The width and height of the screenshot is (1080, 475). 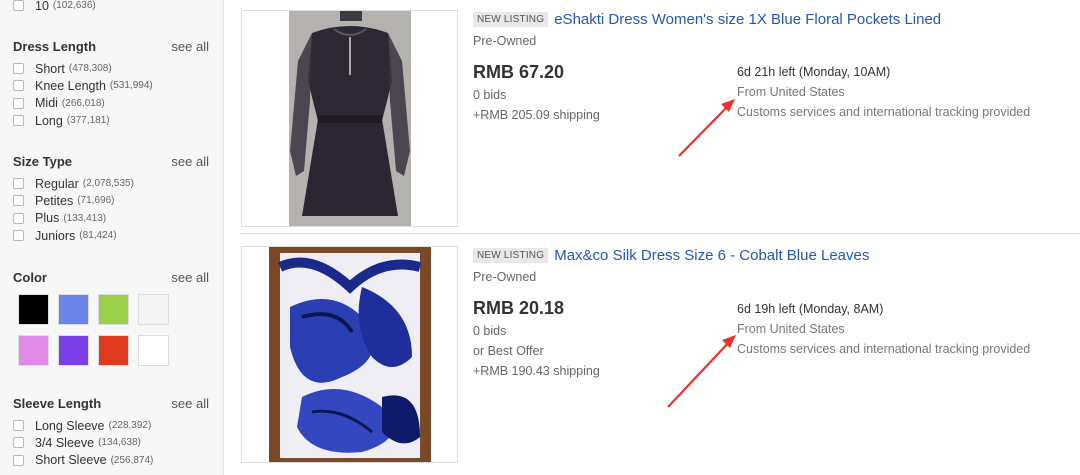 I want to click on filter-option-long-sleeve: Long Sleeve (228,392), so click(x=111, y=425).